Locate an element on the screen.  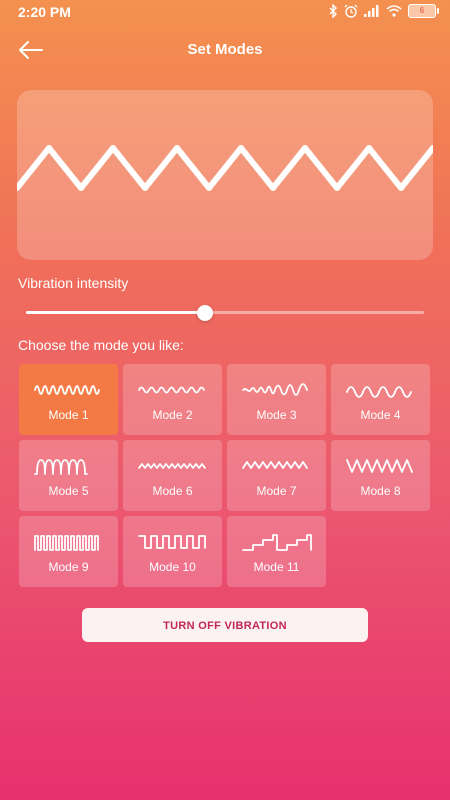
mode-label: Mode 2 is located at coordinates (172, 415).